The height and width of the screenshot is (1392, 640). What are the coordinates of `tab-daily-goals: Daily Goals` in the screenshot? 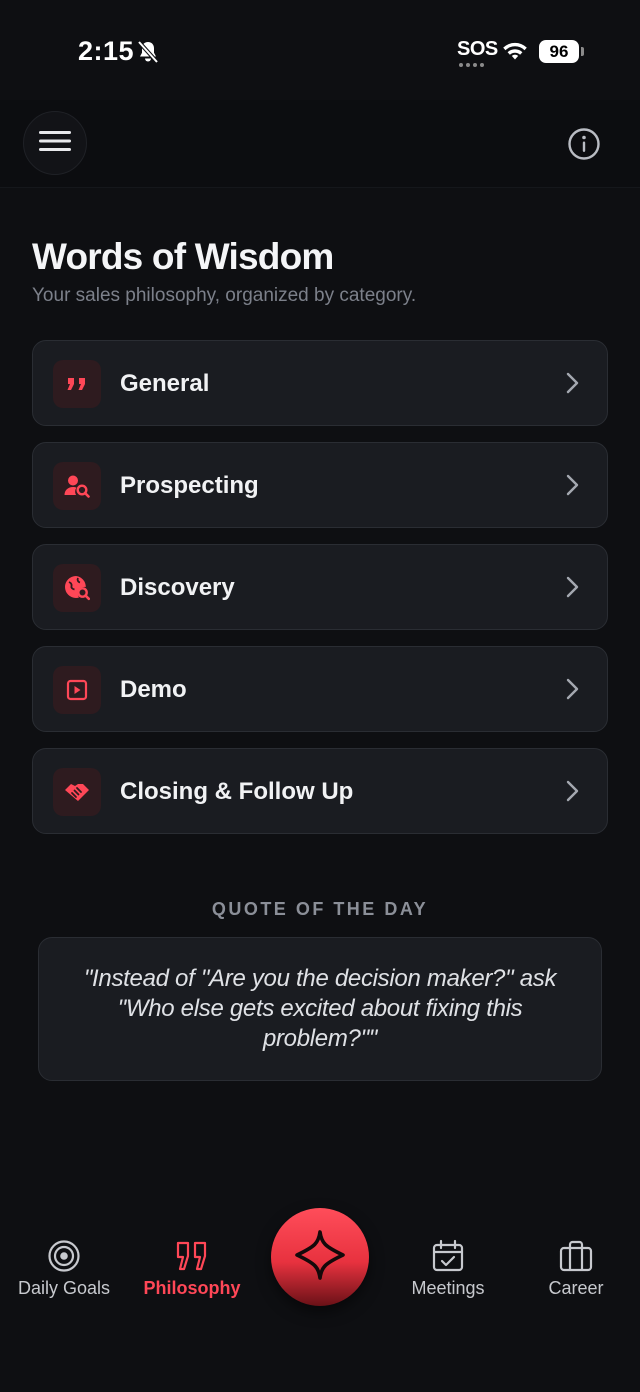 It's located at (64, 1268).